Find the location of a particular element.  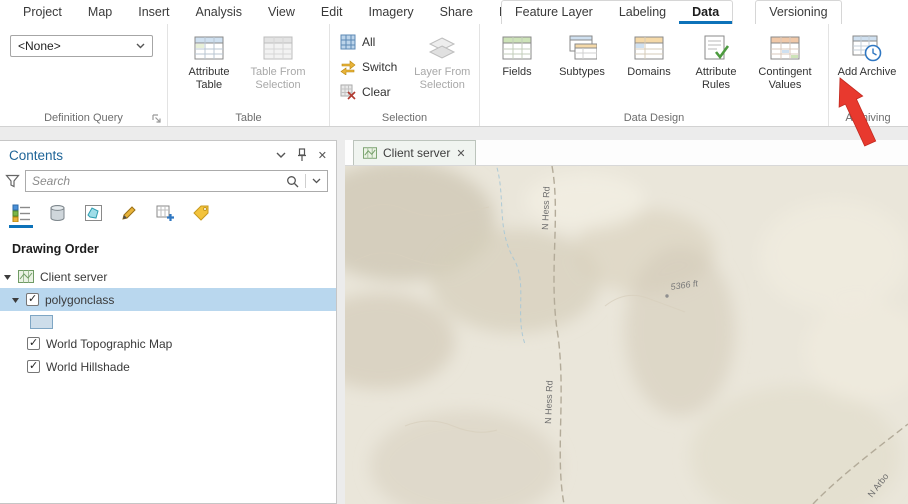

switch-selection-button: Switch is located at coordinates (374, 67).